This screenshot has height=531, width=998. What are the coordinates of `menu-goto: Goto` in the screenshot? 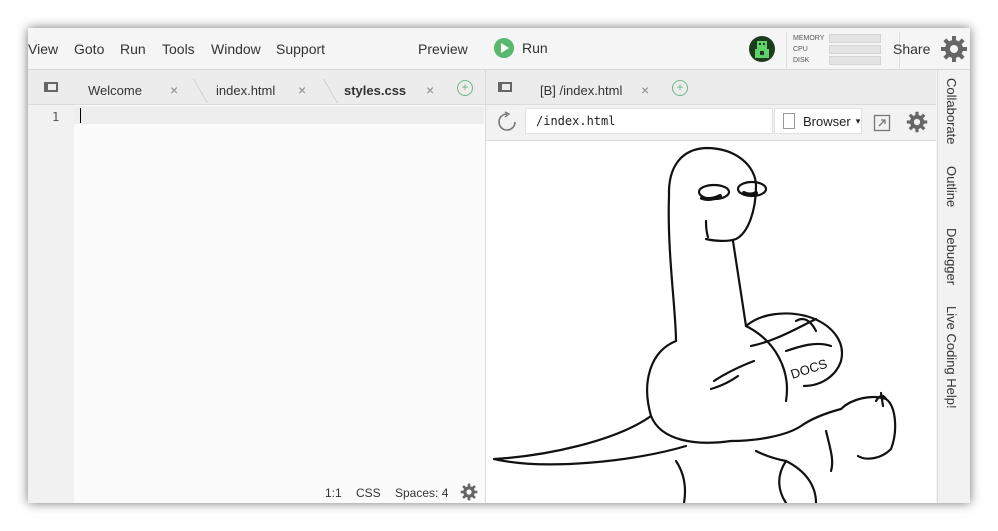 It's located at (89, 49).